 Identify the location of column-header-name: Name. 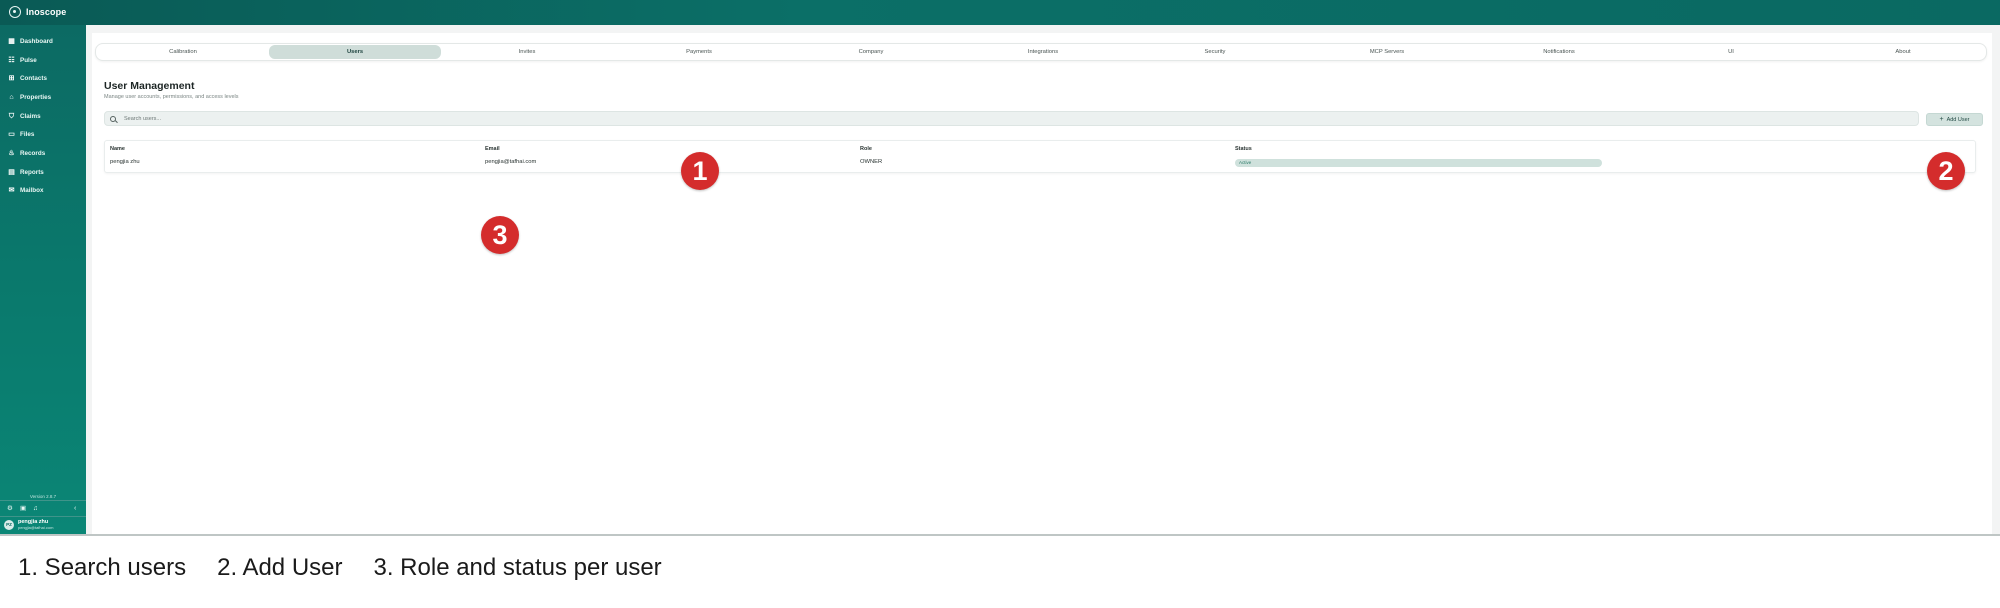
(117, 149).